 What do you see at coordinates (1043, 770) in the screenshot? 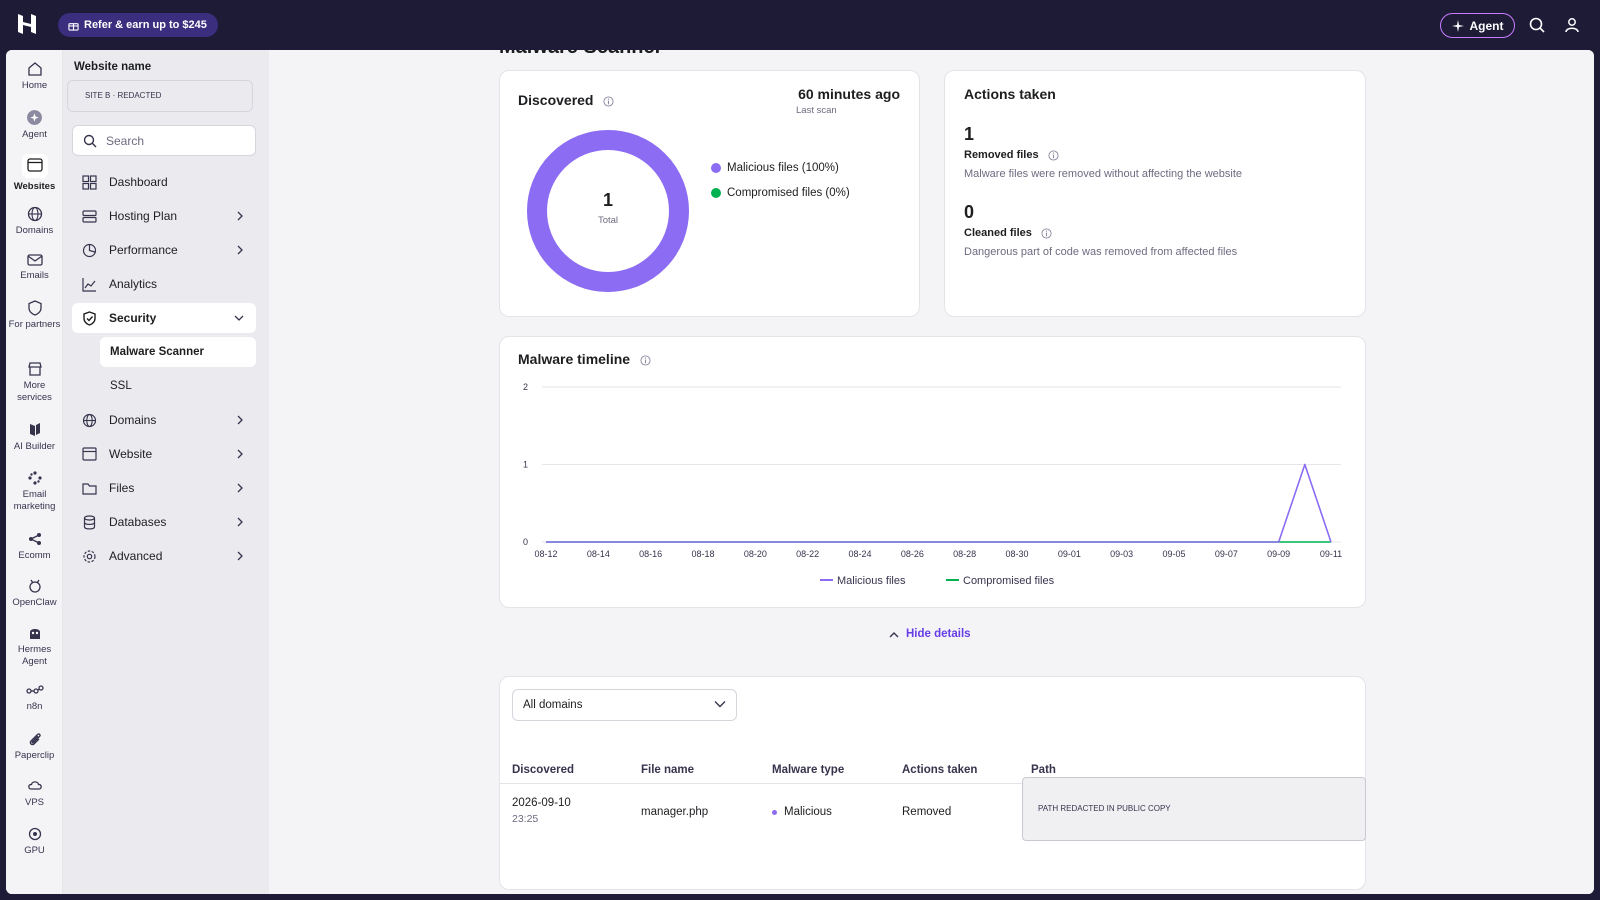
I see `col-path: Path` at bounding box center [1043, 770].